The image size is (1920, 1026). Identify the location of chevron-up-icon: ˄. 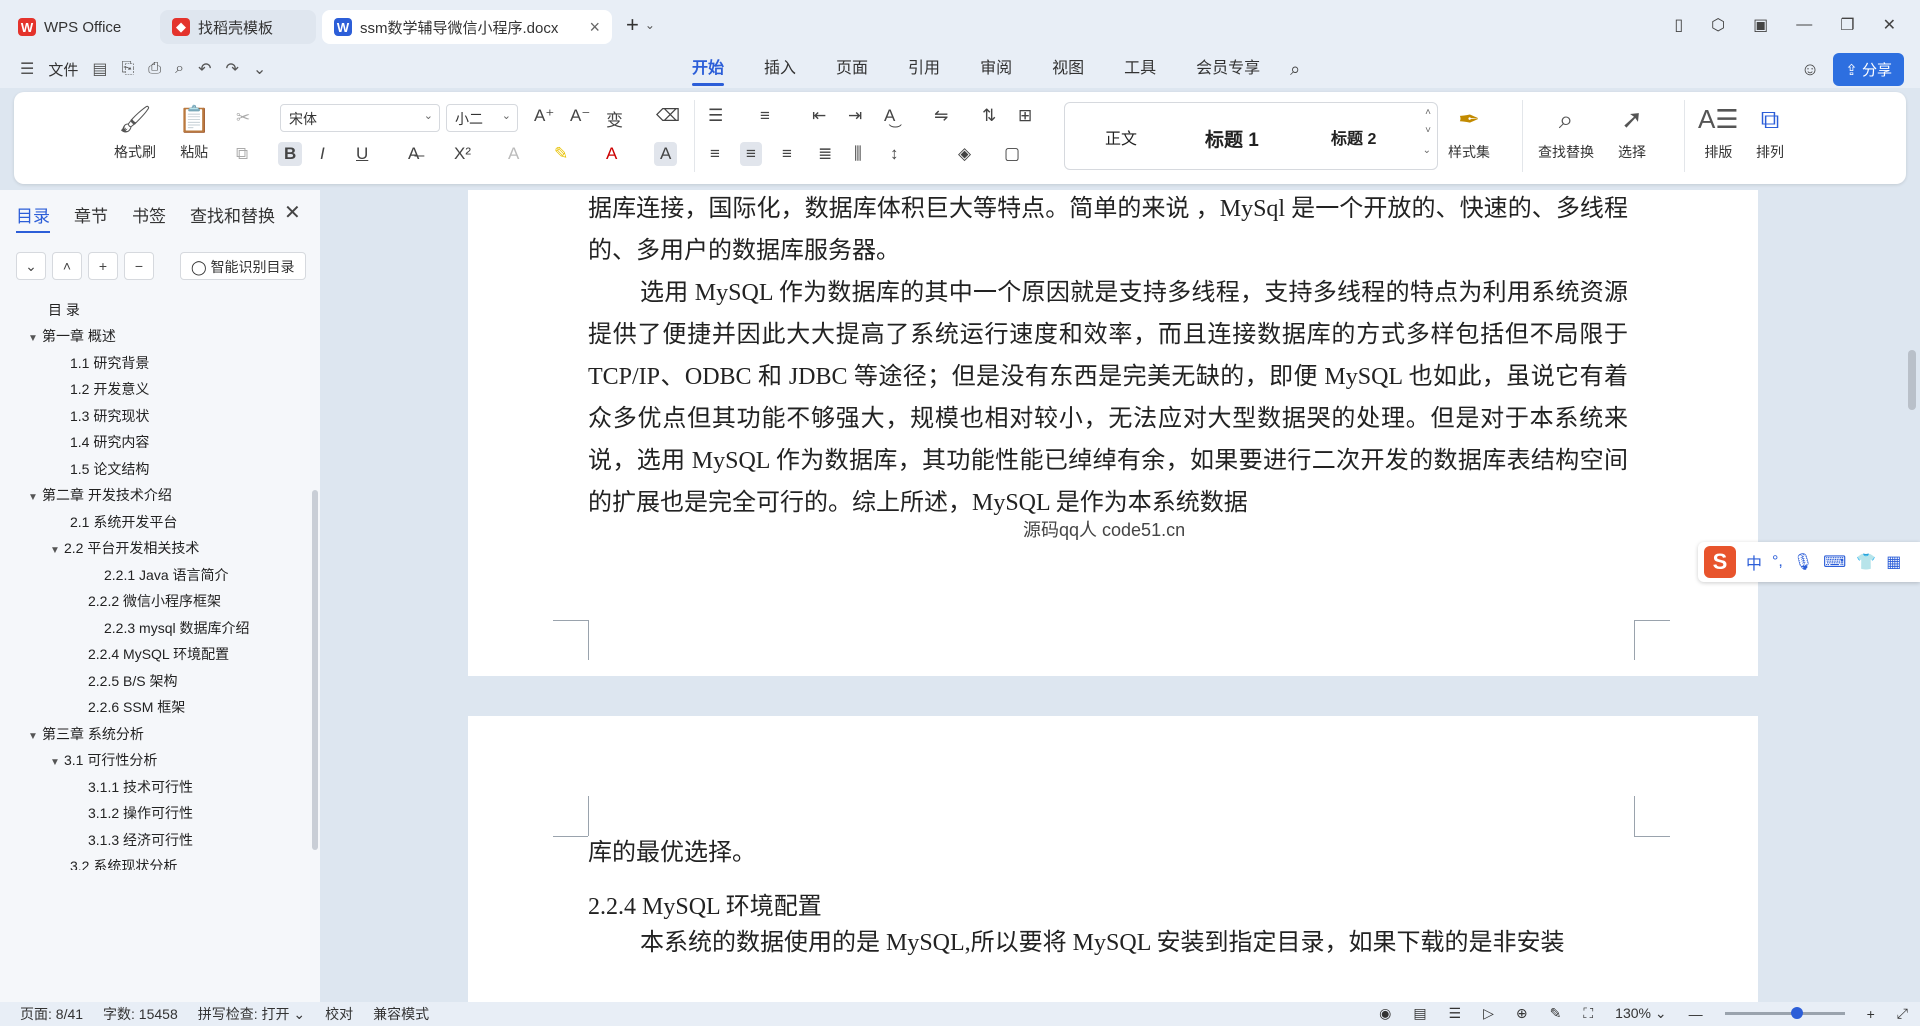
(1428, 112).